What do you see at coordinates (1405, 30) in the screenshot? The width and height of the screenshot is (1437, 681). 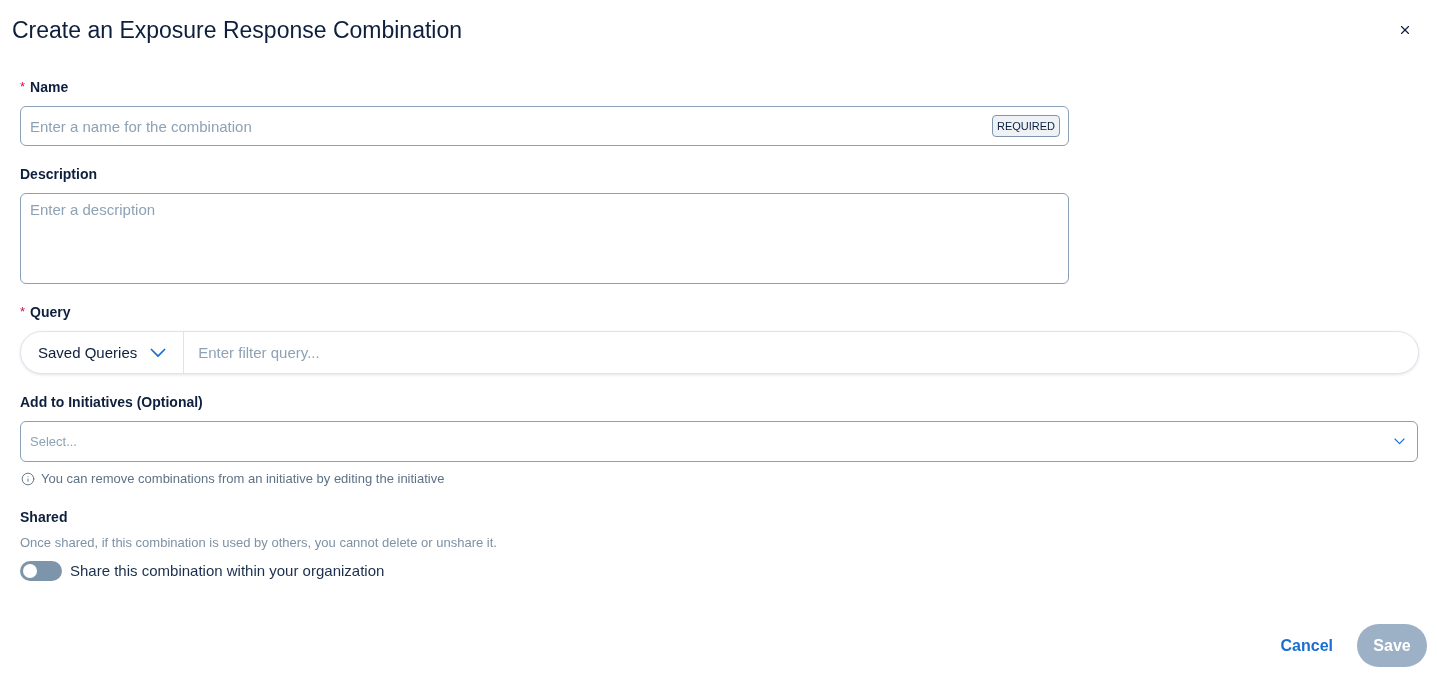 I see `close-icon` at bounding box center [1405, 30].